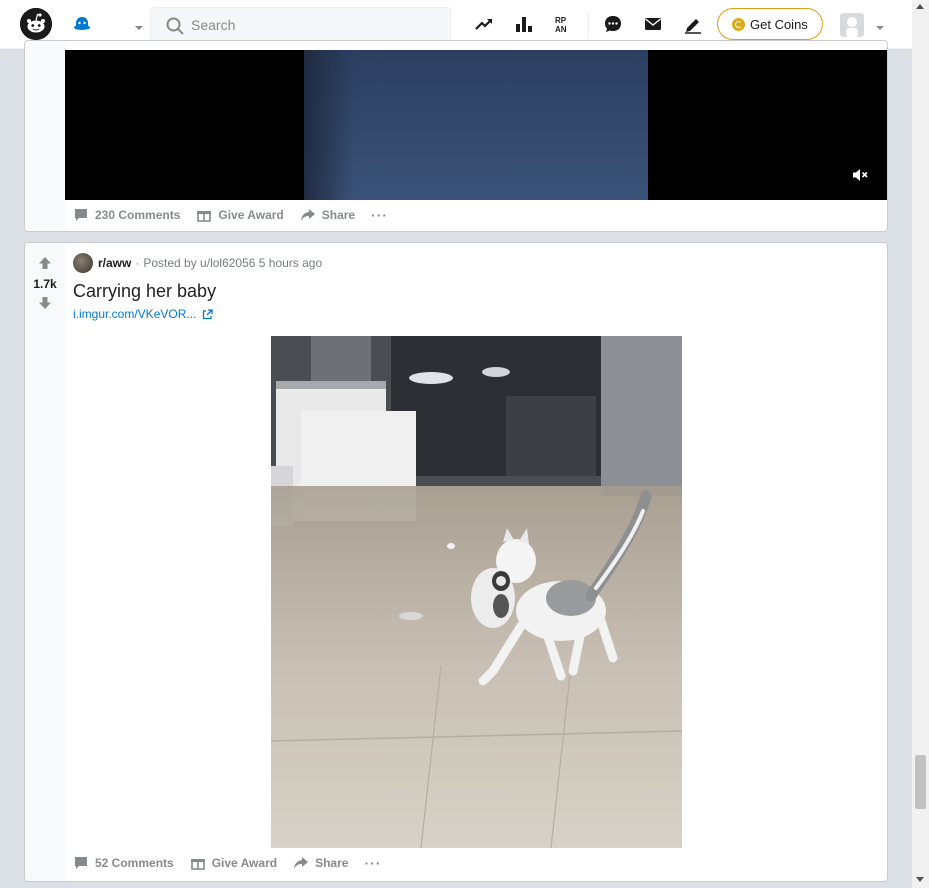 Image resolution: width=929 pixels, height=888 pixels. What do you see at coordinates (852, 25) in the screenshot?
I see `avatar` at bounding box center [852, 25].